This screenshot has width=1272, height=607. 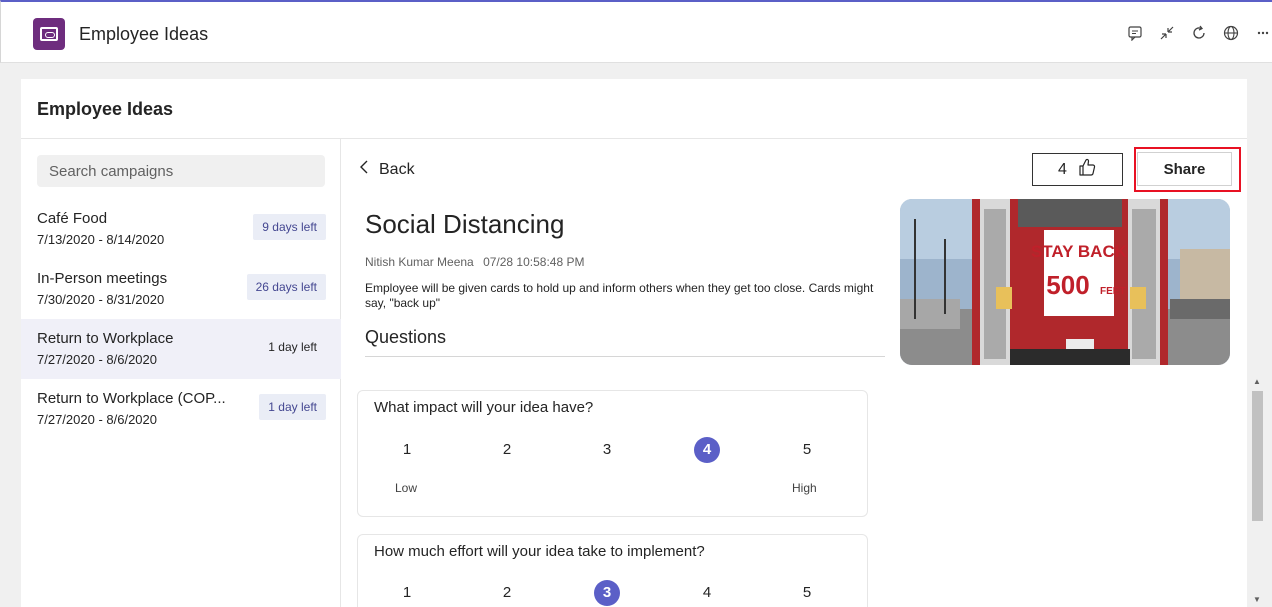 What do you see at coordinates (625, 342) in the screenshot?
I see `questions-heading: Questions` at bounding box center [625, 342].